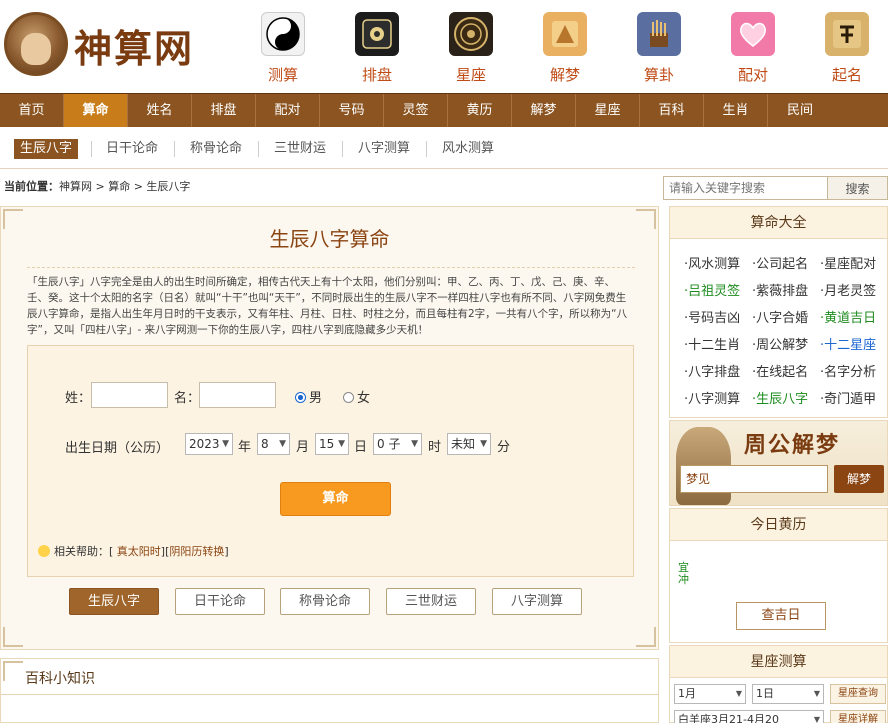 Image resolution: width=888 pixels, height=723 pixels. I want to click on sidebar-link: ·风水测算, so click(712, 262).